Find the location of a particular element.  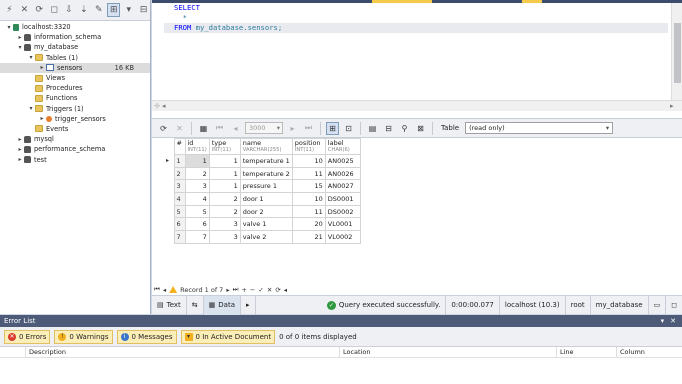

cell-id: 5 is located at coordinates (197, 211).